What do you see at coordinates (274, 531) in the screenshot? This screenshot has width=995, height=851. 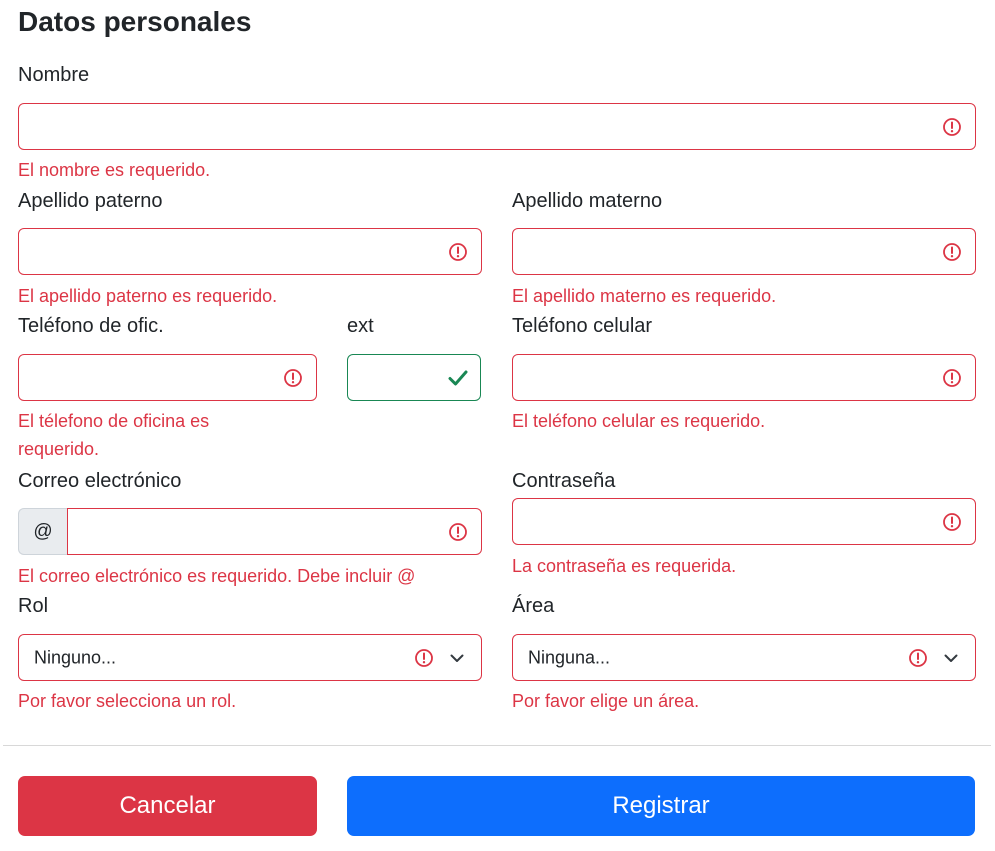 I see `correo-input` at bounding box center [274, 531].